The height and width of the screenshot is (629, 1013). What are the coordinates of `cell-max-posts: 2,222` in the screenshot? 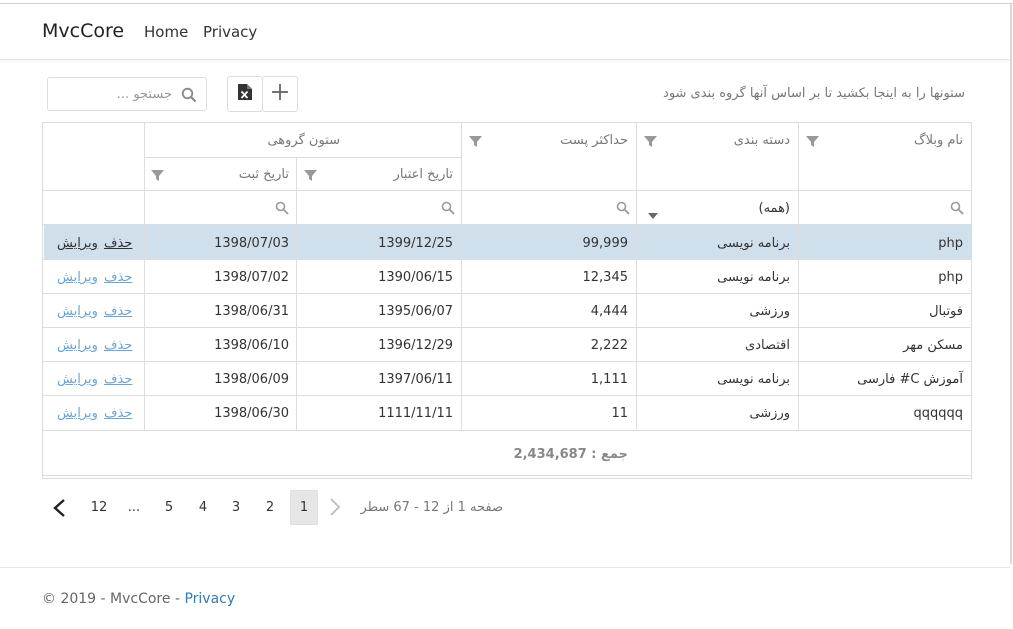 It's located at (609, 345).